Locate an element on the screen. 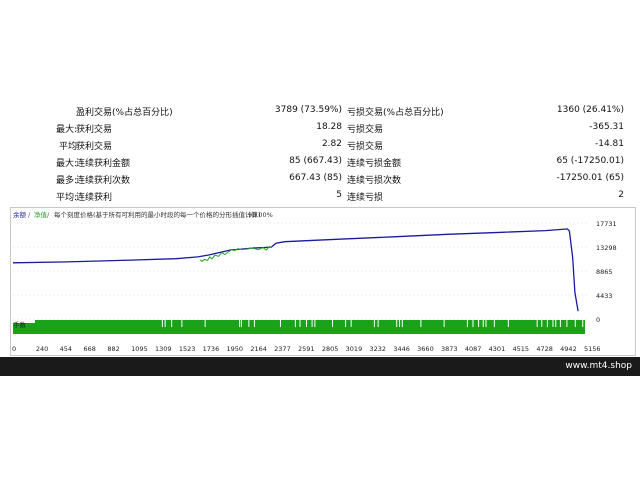  x-tick-label: 4087 is located at coordinates (473, 349).